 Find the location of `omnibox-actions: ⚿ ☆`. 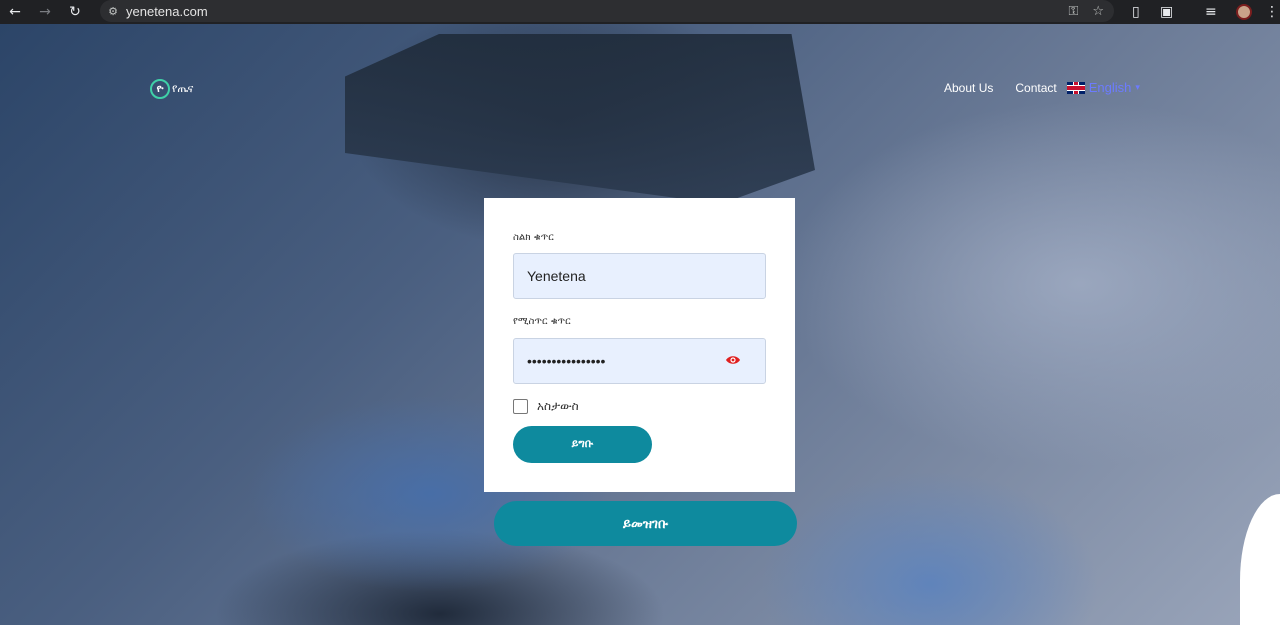

omnibox-actions: ⚿ ☆ is located at coordinates (1086, 11).